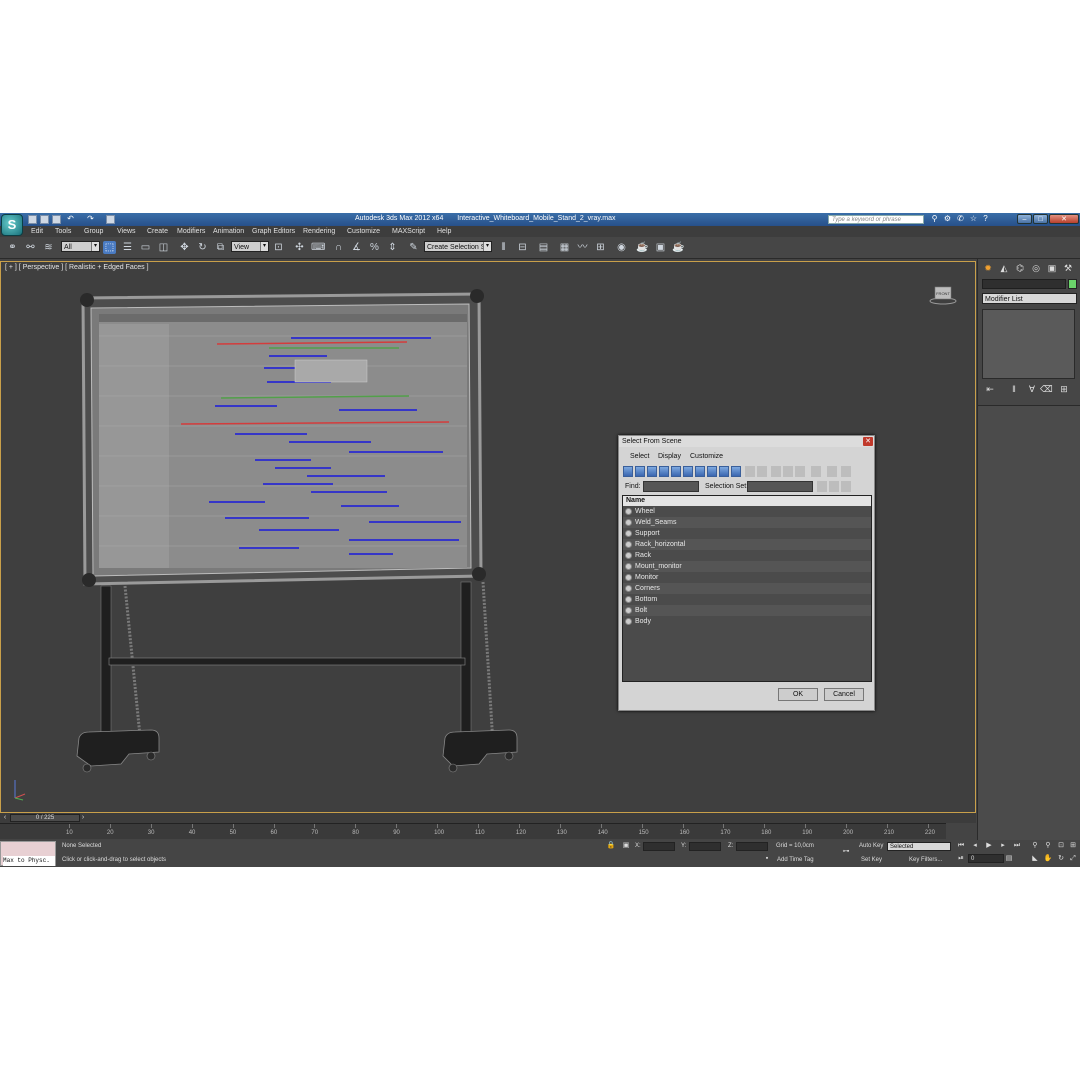 The width and height of the screenshot is (1080, 1080). Describe the element at coordinates (145, 247) in the screenshot. I see `rectangular-selection-icon: ▭` at that location.